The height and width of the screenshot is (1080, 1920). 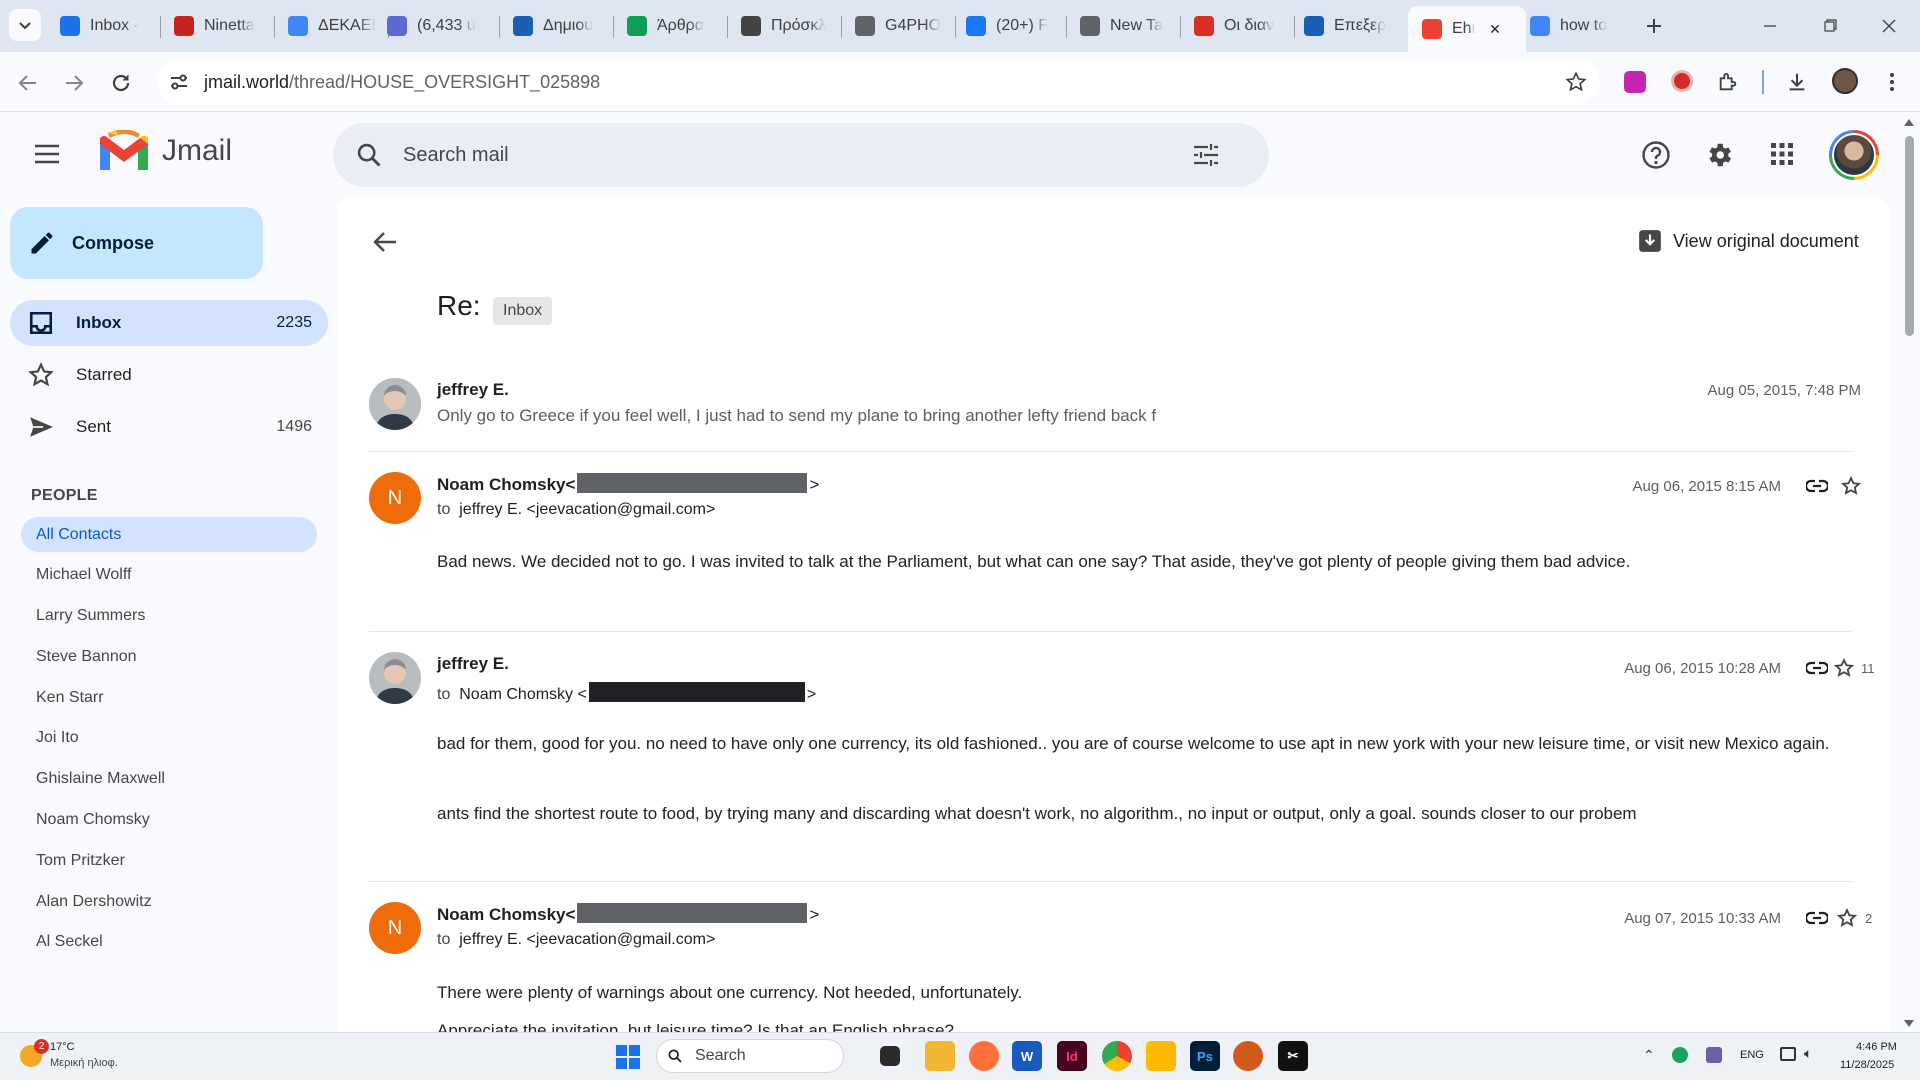 I want to click on nav-starred-label: Starred, so click(x=104, y=374).